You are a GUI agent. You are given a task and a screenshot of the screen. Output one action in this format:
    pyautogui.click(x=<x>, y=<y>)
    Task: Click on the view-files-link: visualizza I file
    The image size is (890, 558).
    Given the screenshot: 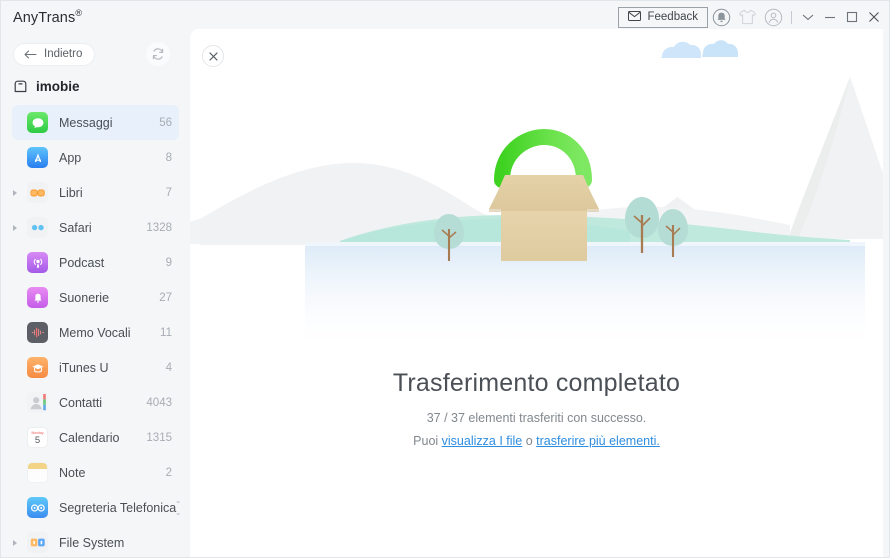 What is the action you would take?
    pyautogui.click(x=482, y=441)
    